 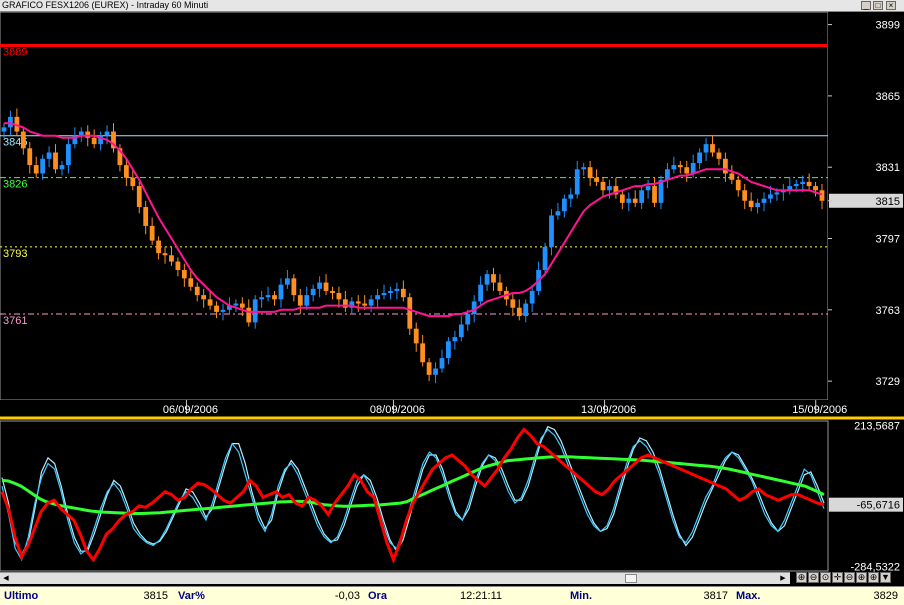 What do you see at coordinates (885, 577) in the screenshot?
I see `dropdown-icon: ▼` at bounding box center [885, 577].